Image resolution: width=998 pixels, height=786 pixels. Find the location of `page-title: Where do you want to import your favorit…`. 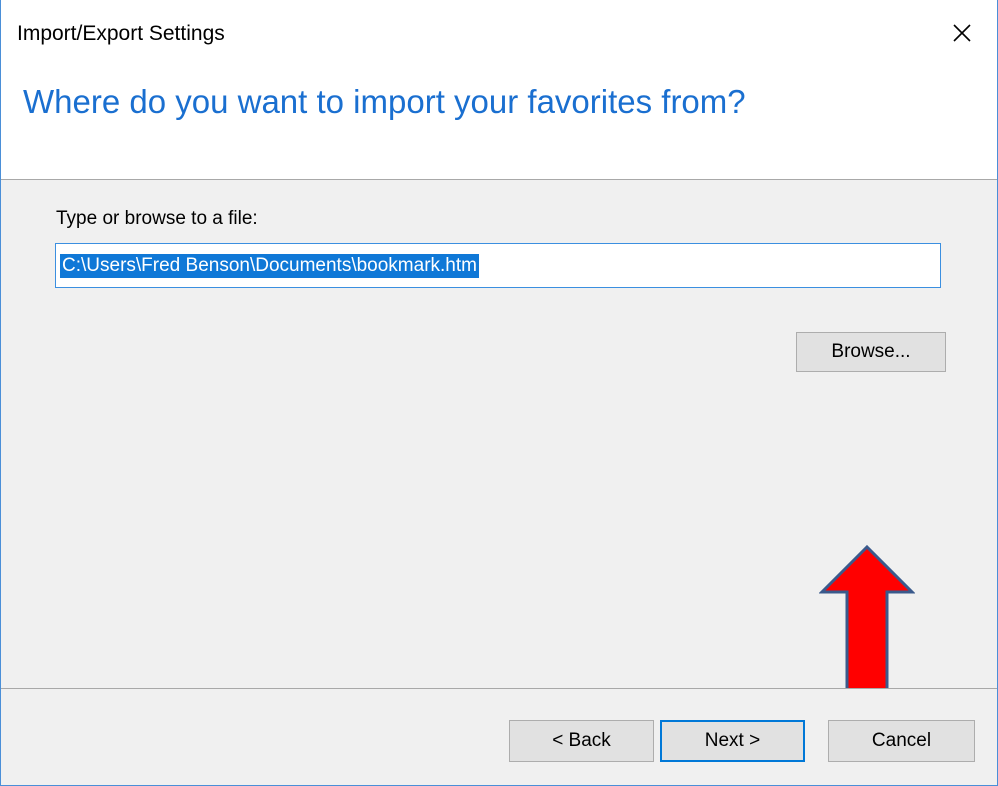

page-title: Where do you want to import your favorit… is located at coordinates (384, 101).